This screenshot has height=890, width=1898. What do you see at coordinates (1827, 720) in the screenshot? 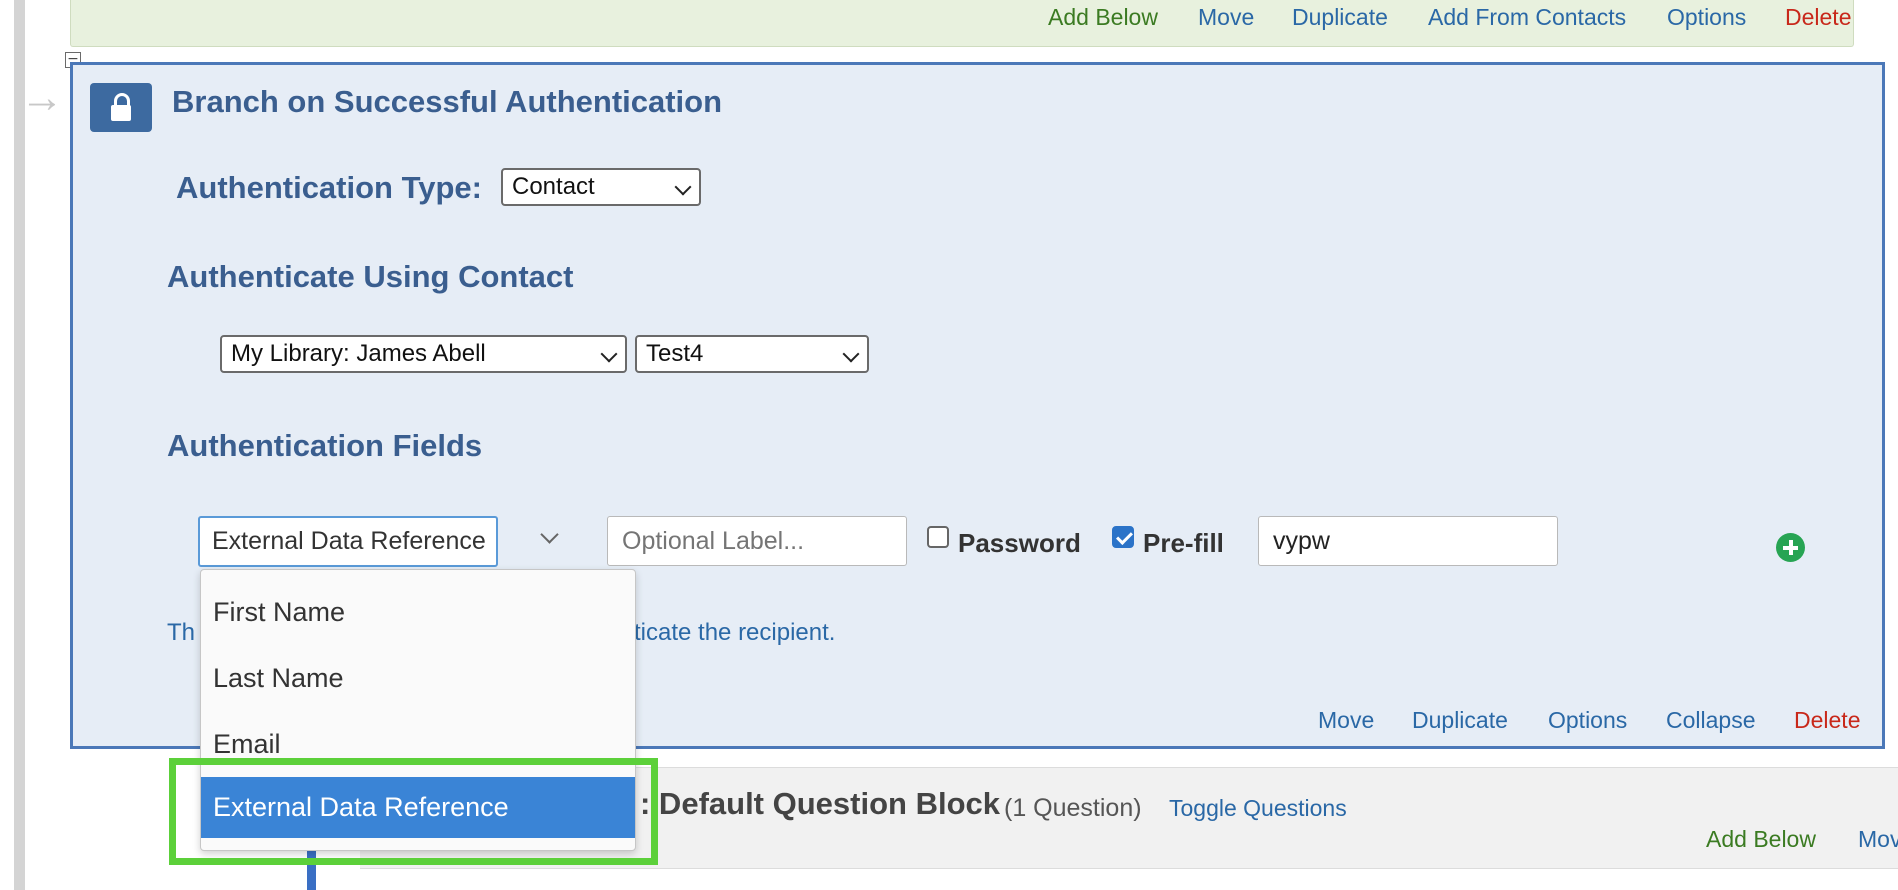
I see `panel-delete-link: Delete` at bounding box center [1827, 720].